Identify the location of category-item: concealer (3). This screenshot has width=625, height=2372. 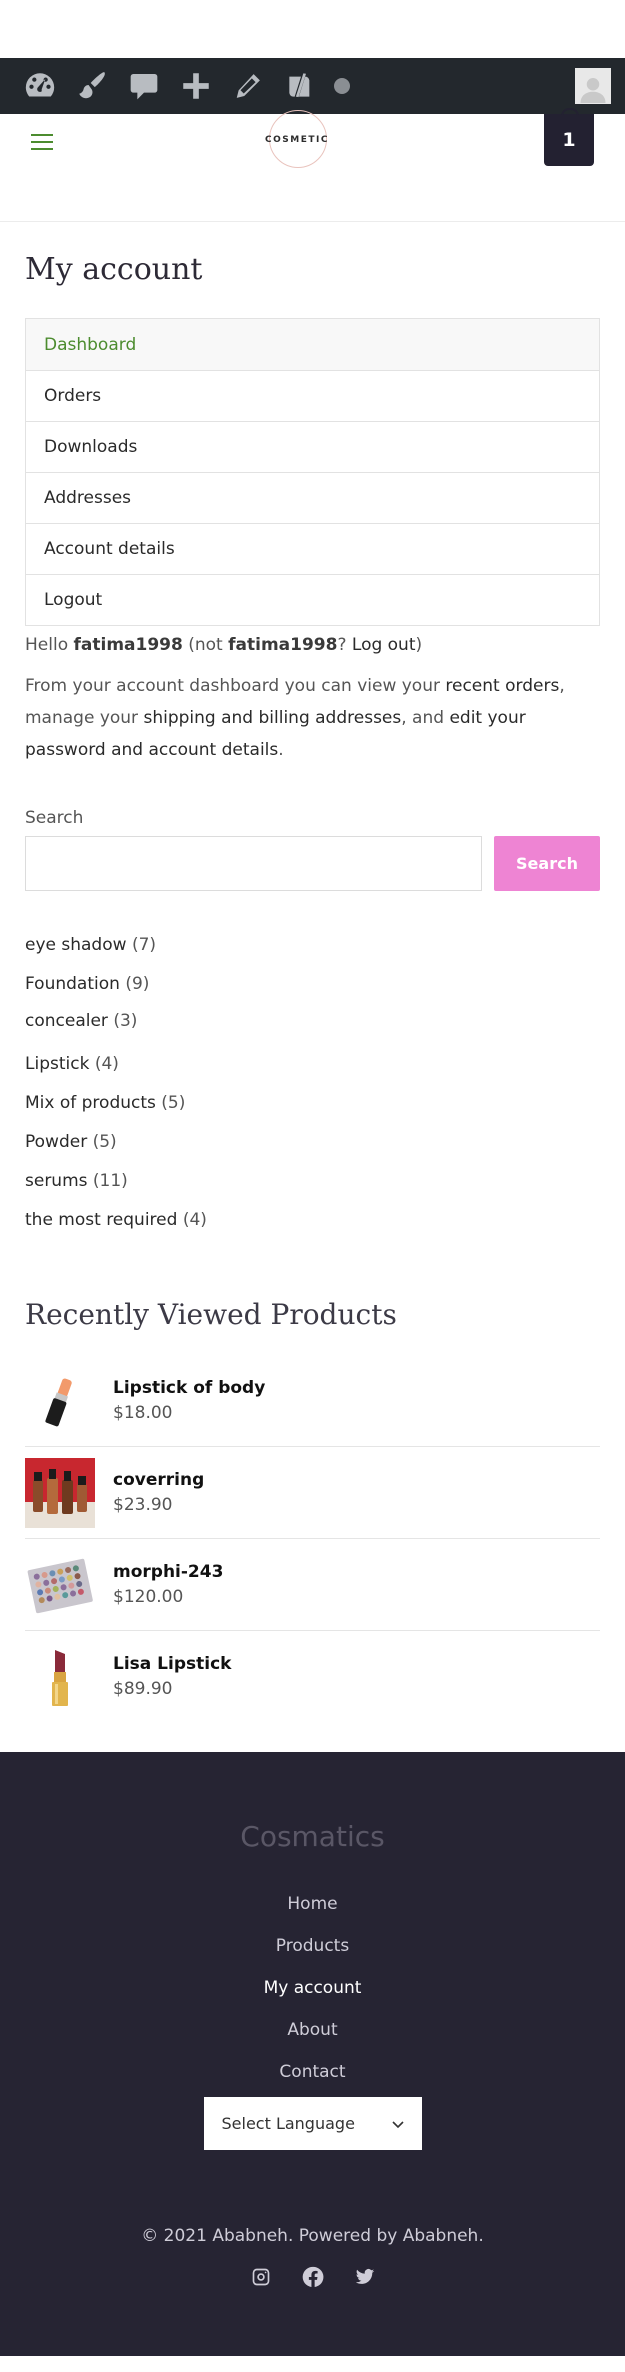
(312, 1025).